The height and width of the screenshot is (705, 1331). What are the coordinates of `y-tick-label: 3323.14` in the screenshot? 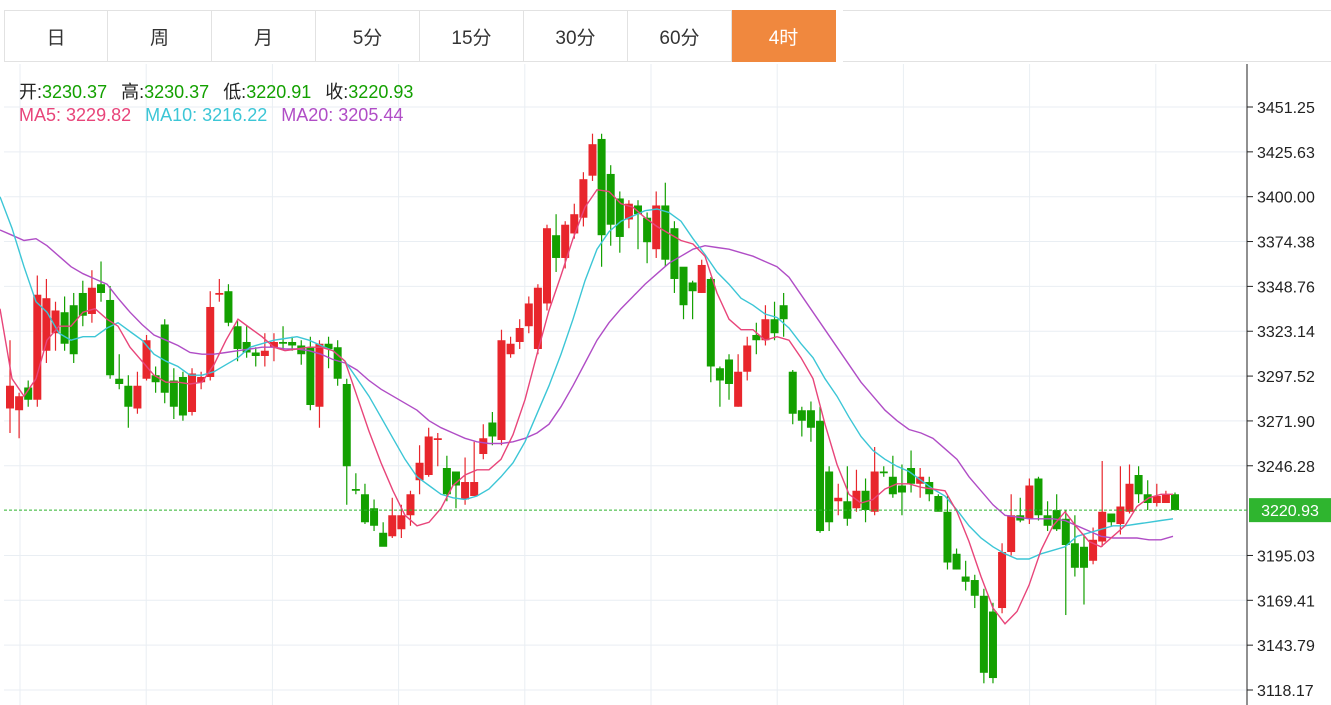 It's located at (1286, 332).